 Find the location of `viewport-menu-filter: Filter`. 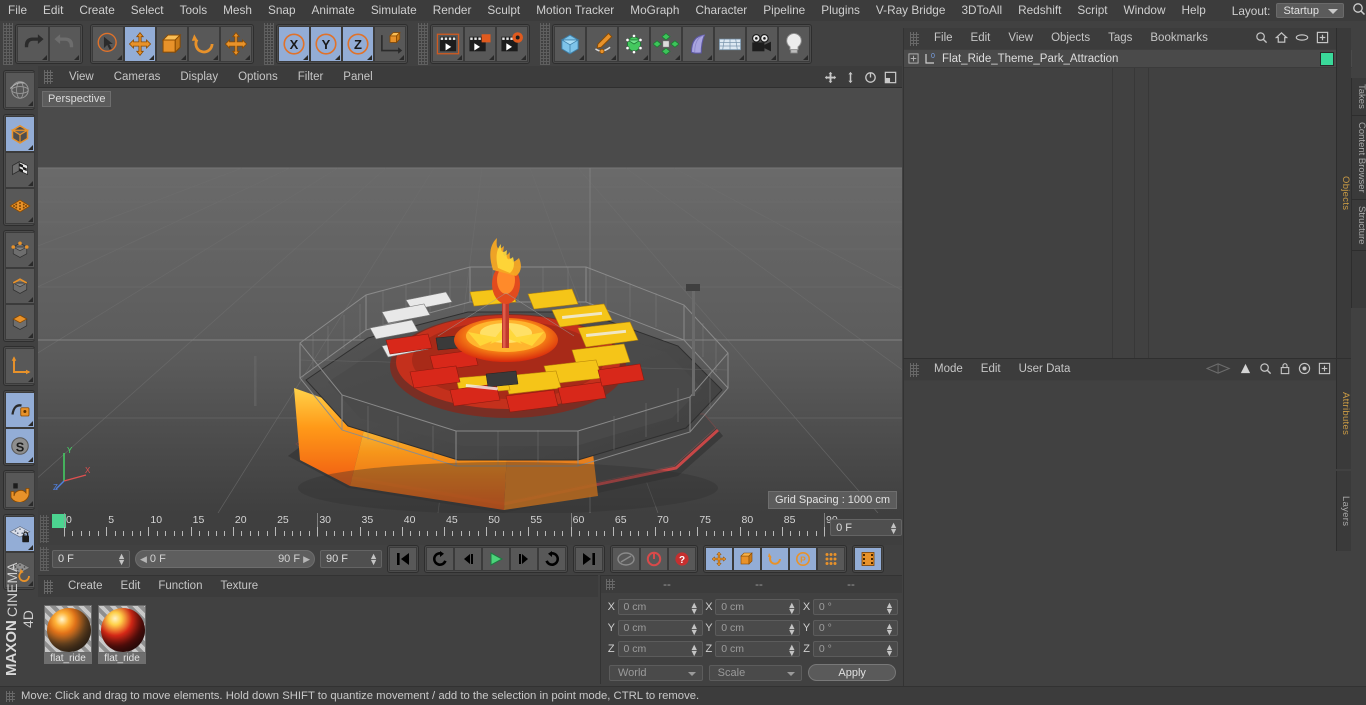

viewport-menu-filter: Filter is located at coordinates (311, 77).